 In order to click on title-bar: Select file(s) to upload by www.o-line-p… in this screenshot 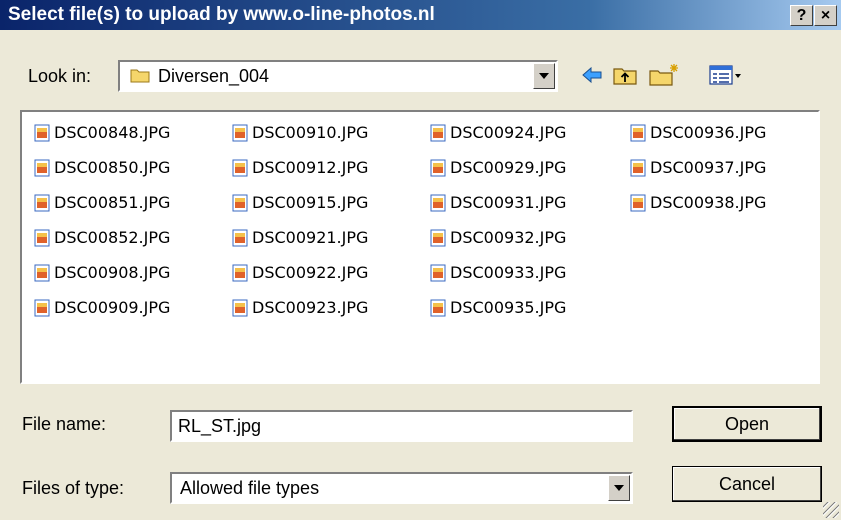, I will do `click(420, 15)`.